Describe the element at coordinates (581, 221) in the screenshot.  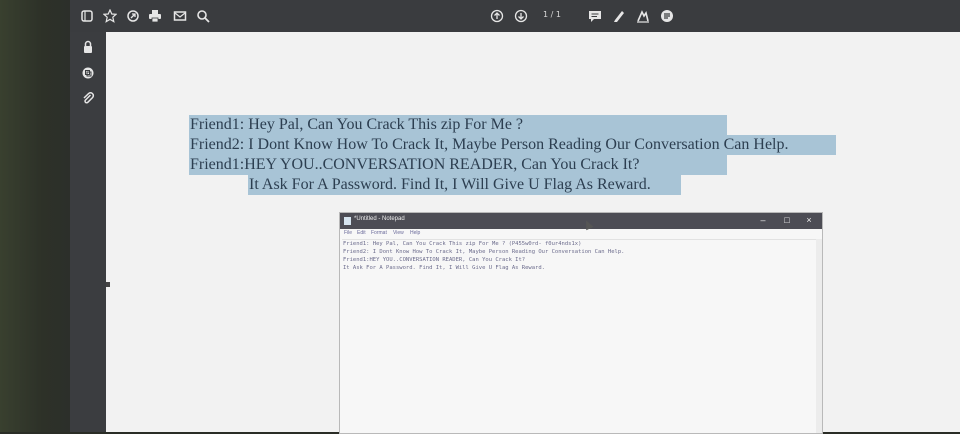
I see `notepad-titlebar: *Untitled - Notepad – □ ×` at that location.